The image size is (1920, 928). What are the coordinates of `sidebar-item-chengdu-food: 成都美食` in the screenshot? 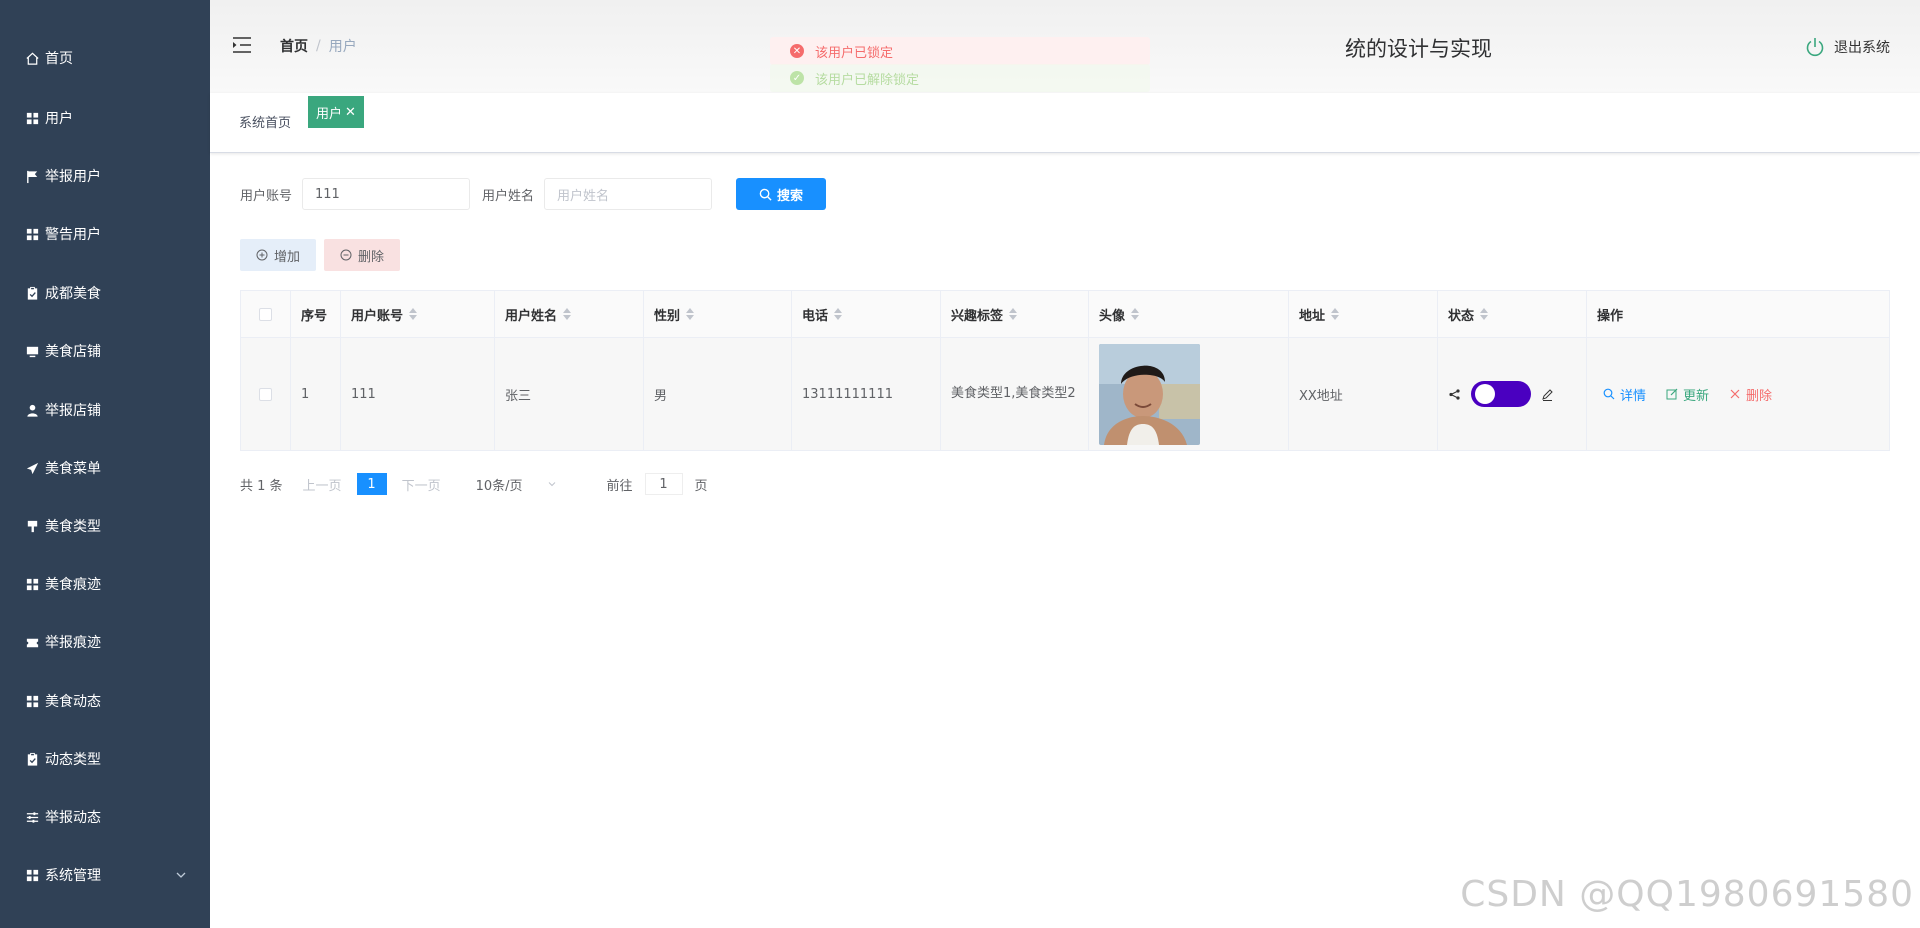 It's located at (105, 293).